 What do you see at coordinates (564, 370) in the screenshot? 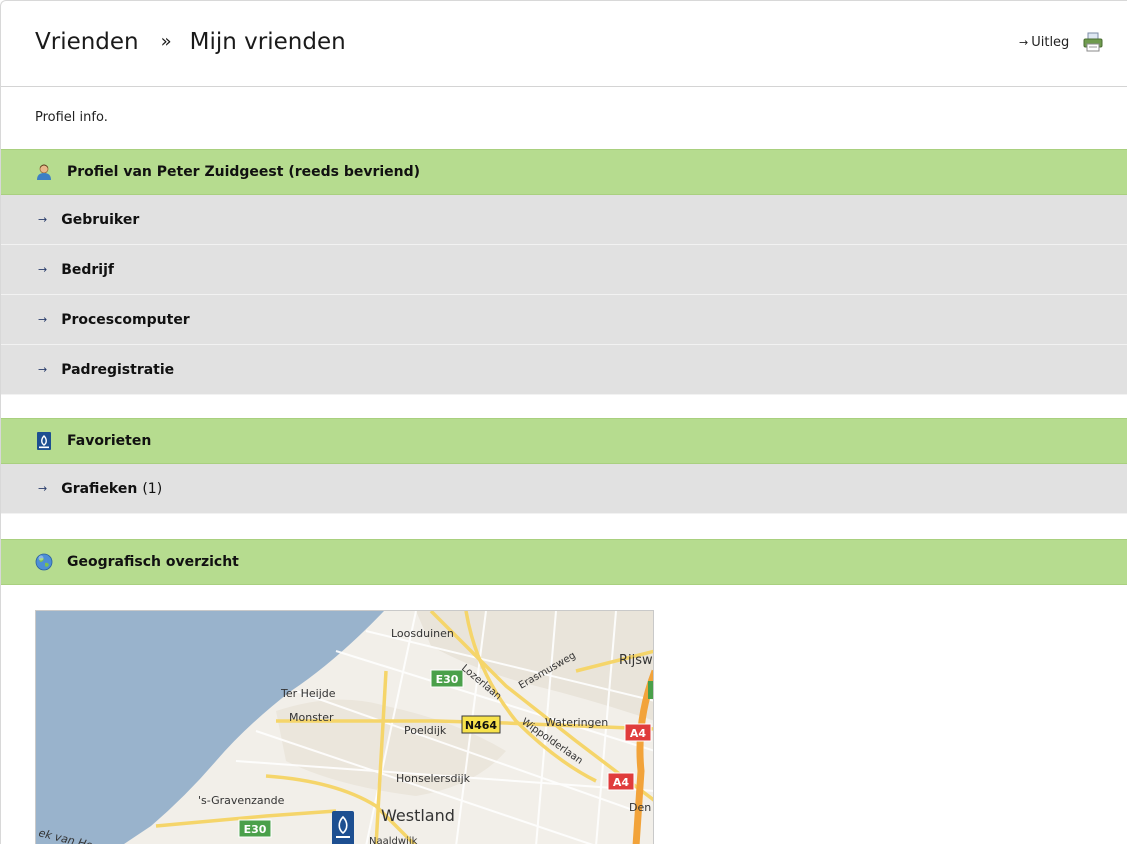
I see `profile-item-padregistratie: → Padregistratie` at bounding box center [564, 370].